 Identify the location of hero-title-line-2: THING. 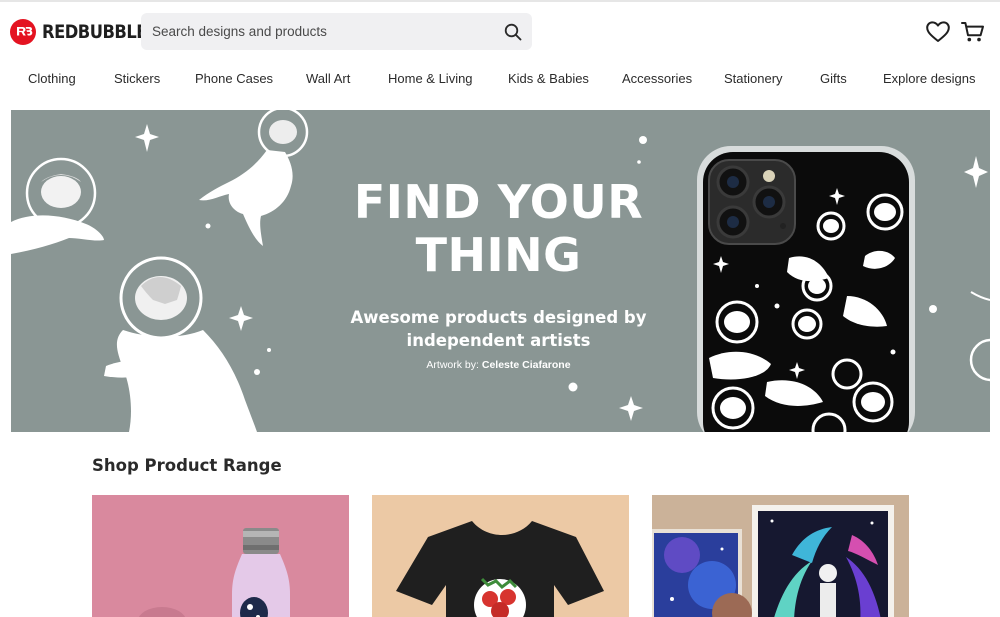
(498, 255).